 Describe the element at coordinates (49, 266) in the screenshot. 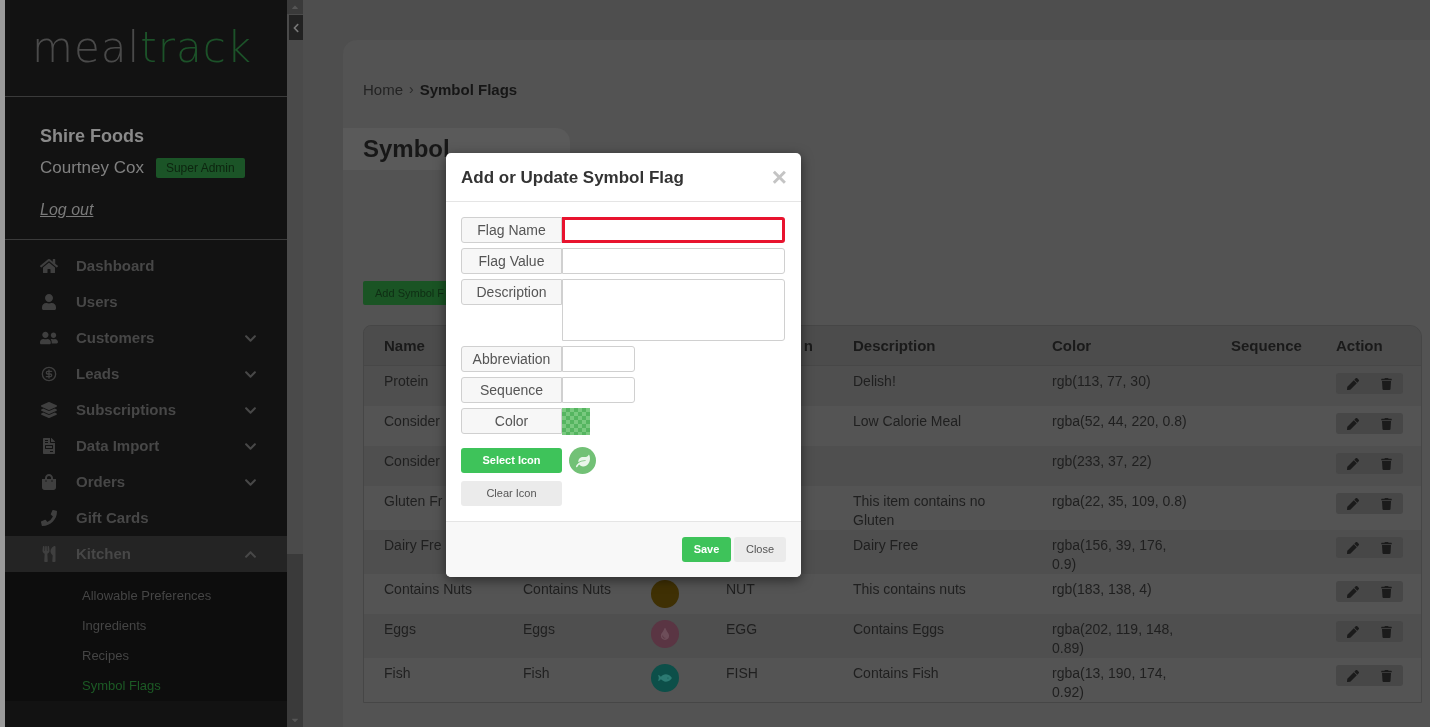

I see `home-icon` at that location.